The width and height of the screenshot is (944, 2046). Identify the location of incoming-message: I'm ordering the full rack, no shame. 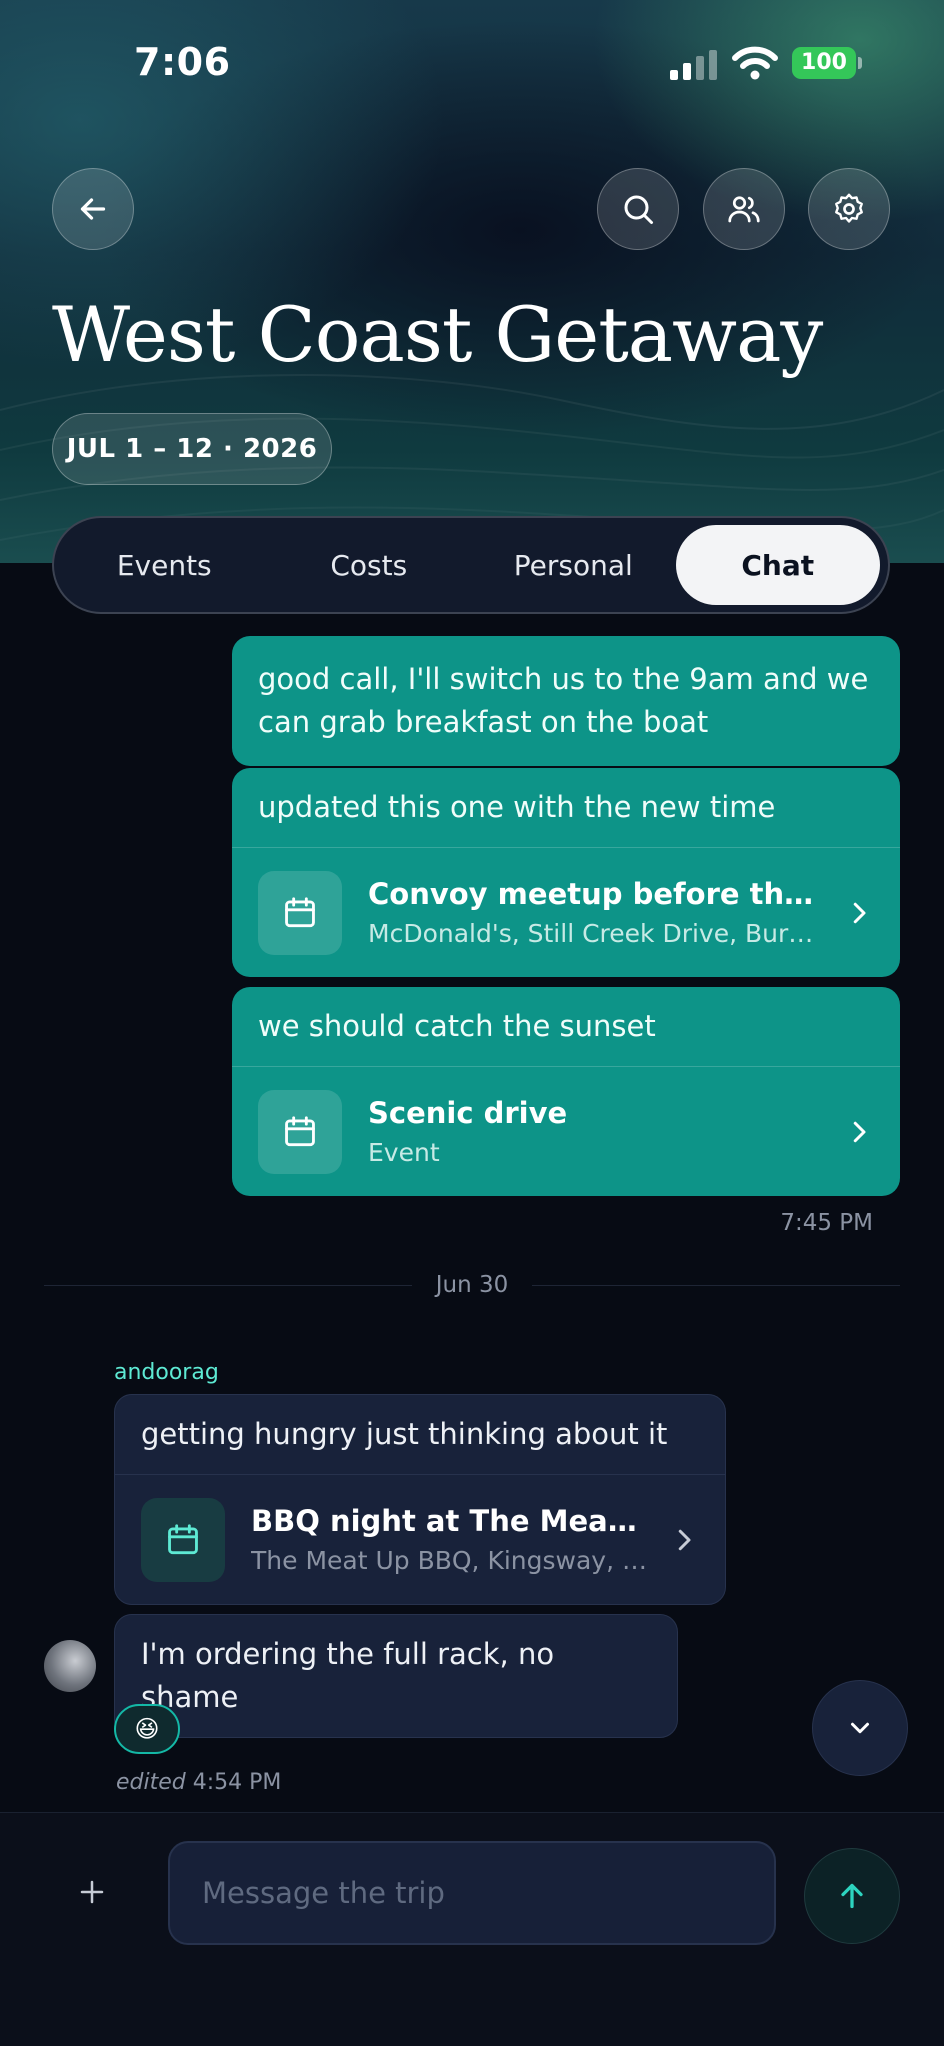
(396, 1676).